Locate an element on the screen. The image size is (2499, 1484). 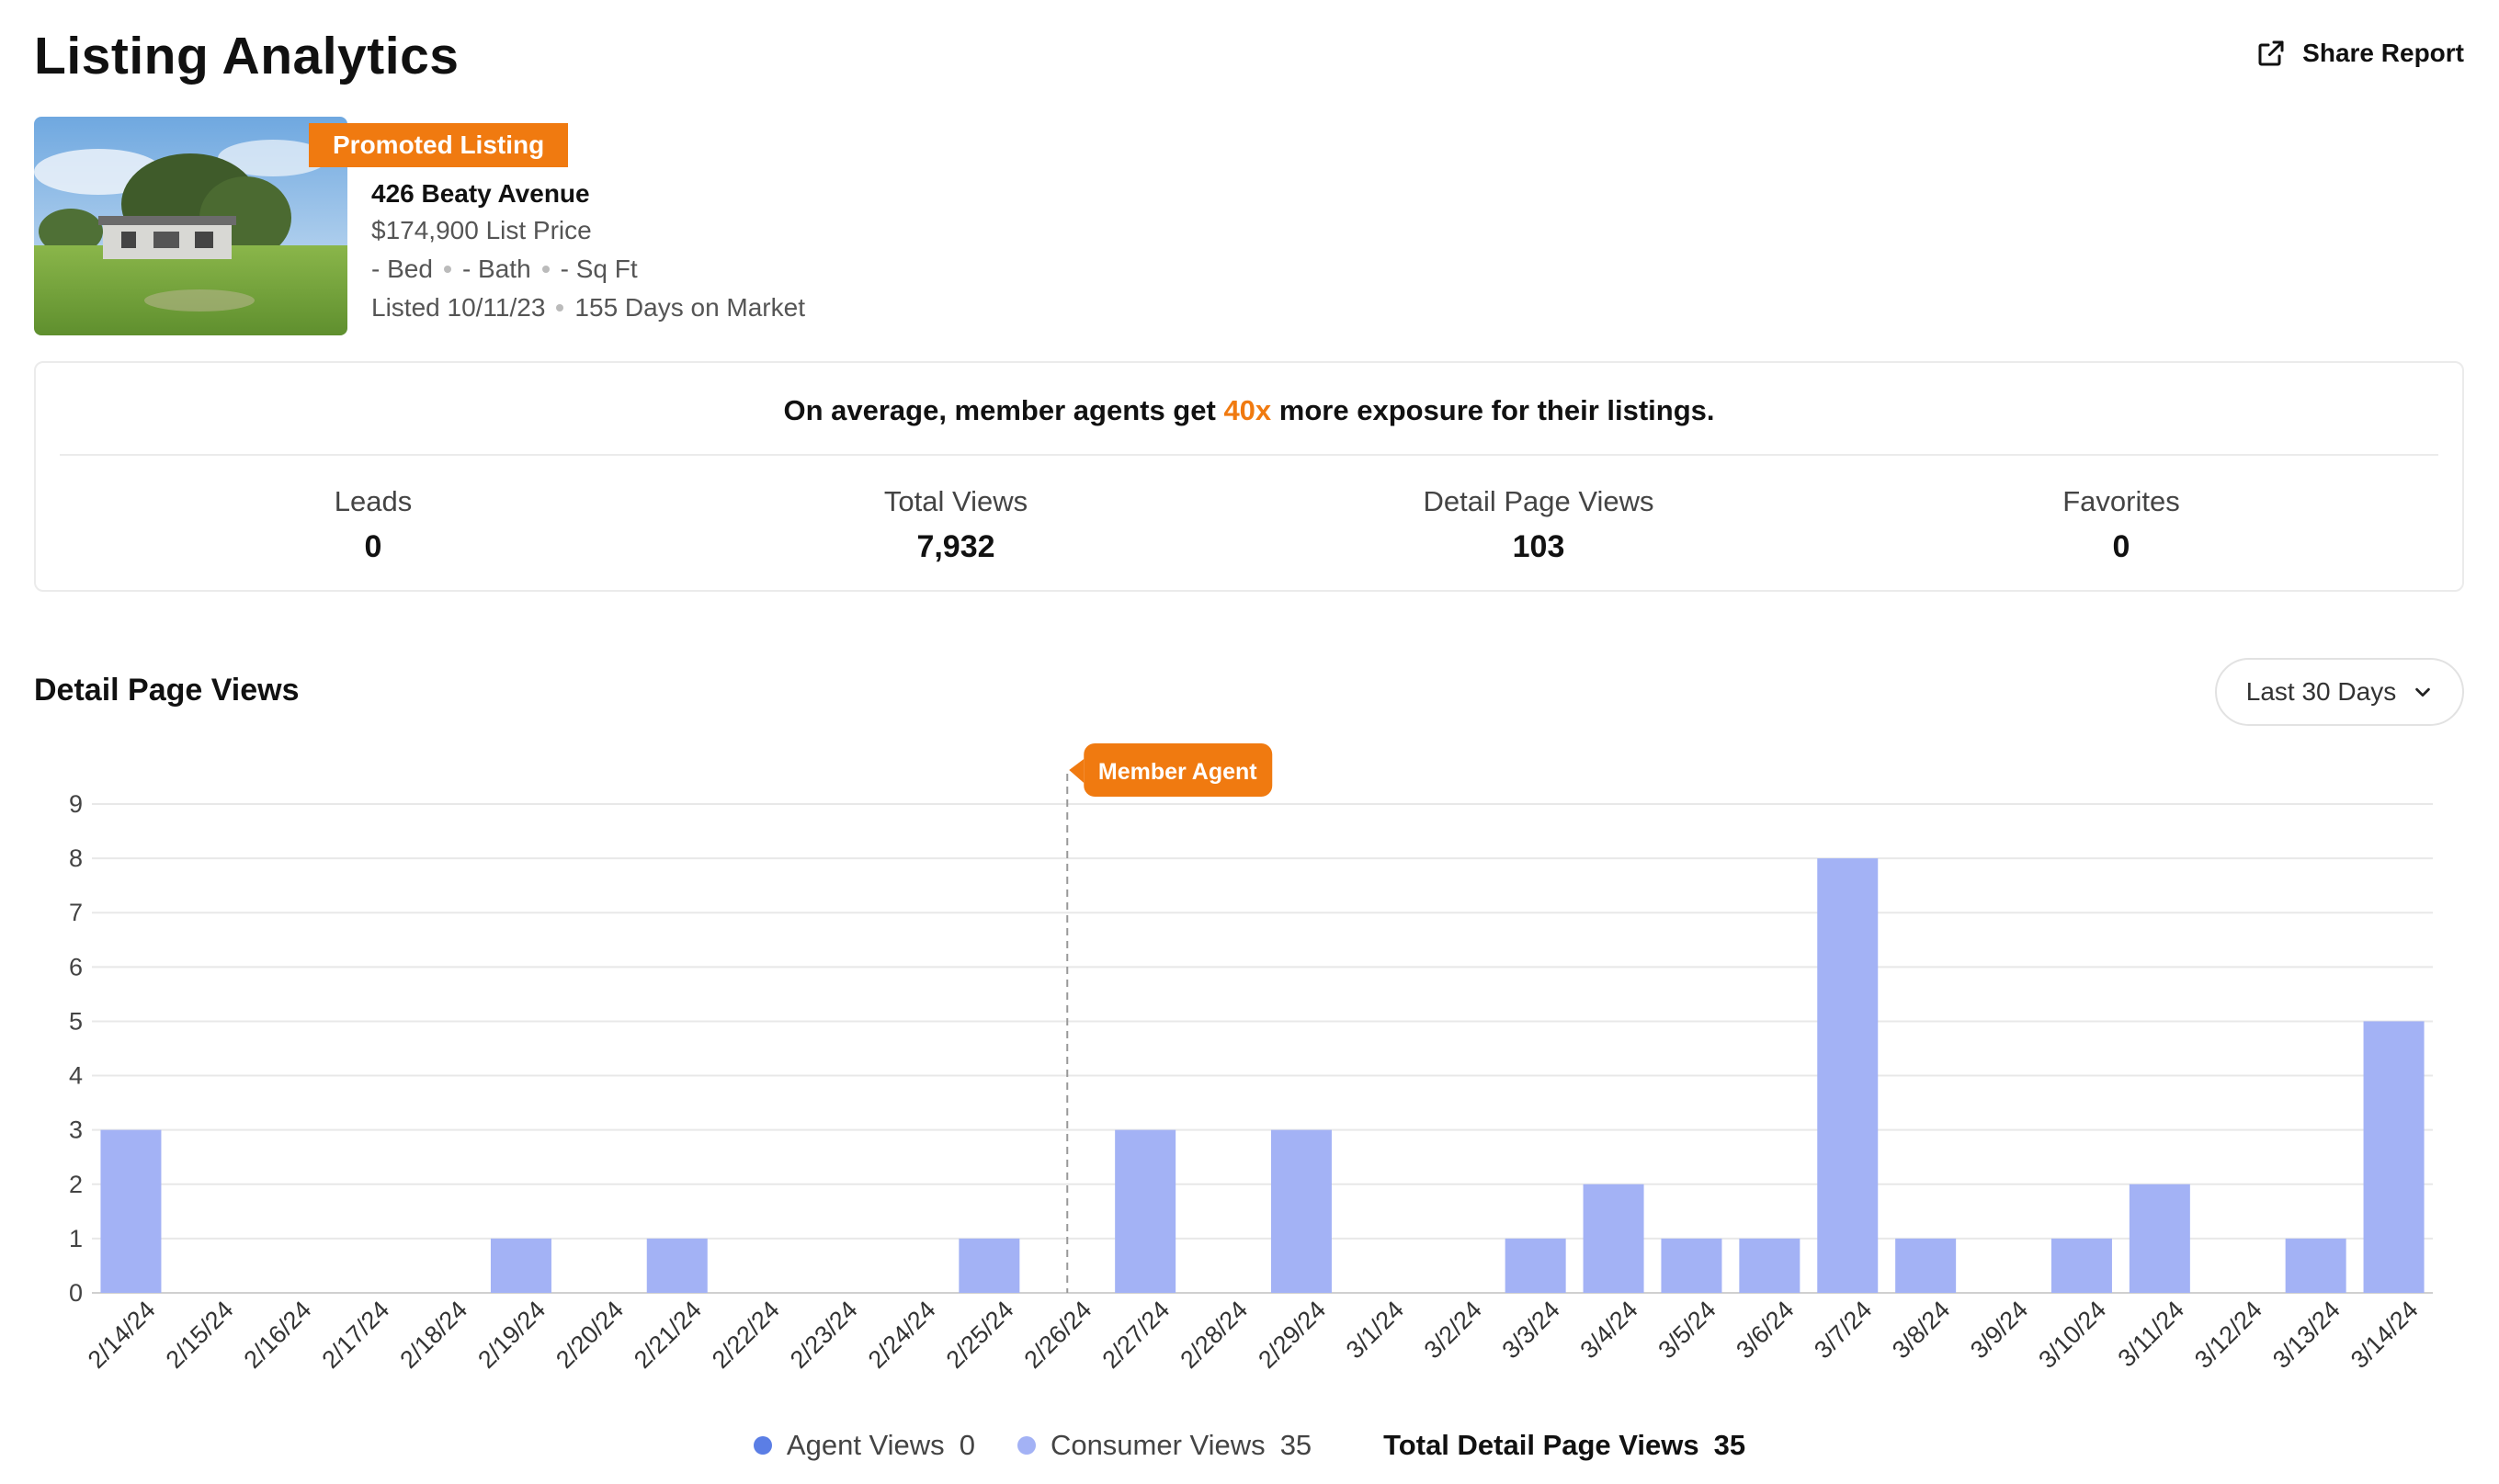
x-tick-label: 3/13/24 is located at coordinates (2306, 1335).